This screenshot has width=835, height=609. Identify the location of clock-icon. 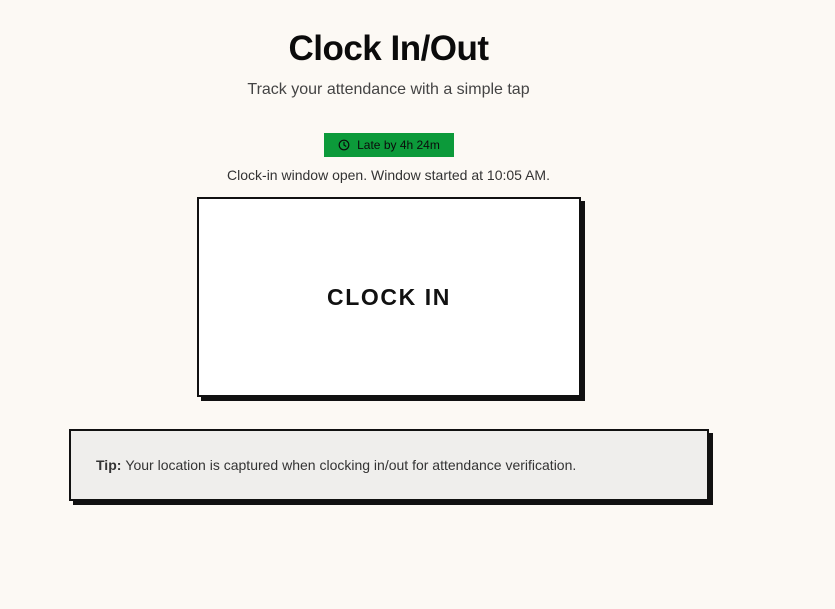
(344, 145).